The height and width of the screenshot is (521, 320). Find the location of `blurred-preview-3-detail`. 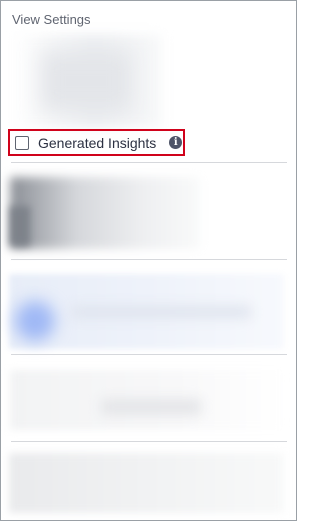

blurred-preview-3-detail is located at coordinates (161, 312).